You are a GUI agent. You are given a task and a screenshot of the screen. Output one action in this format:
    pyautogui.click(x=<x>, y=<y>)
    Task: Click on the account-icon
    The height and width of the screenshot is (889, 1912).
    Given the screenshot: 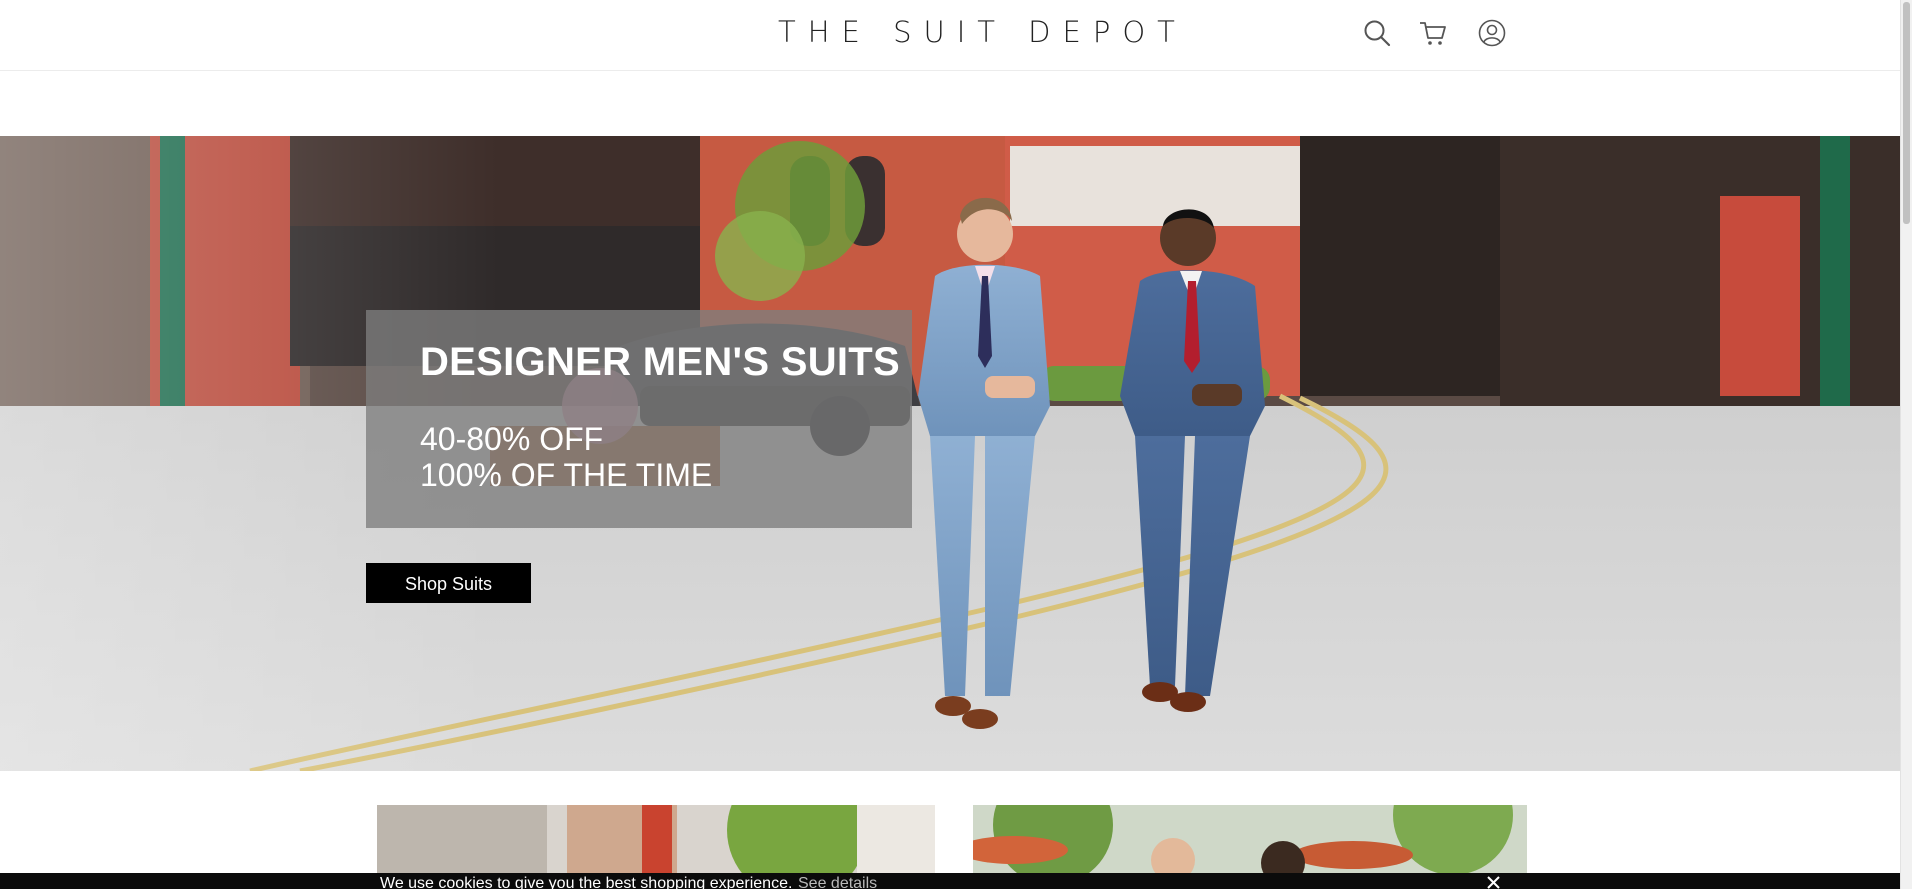 What is the action you would take?
    pyautogui.click(x=1492, y=33)
    